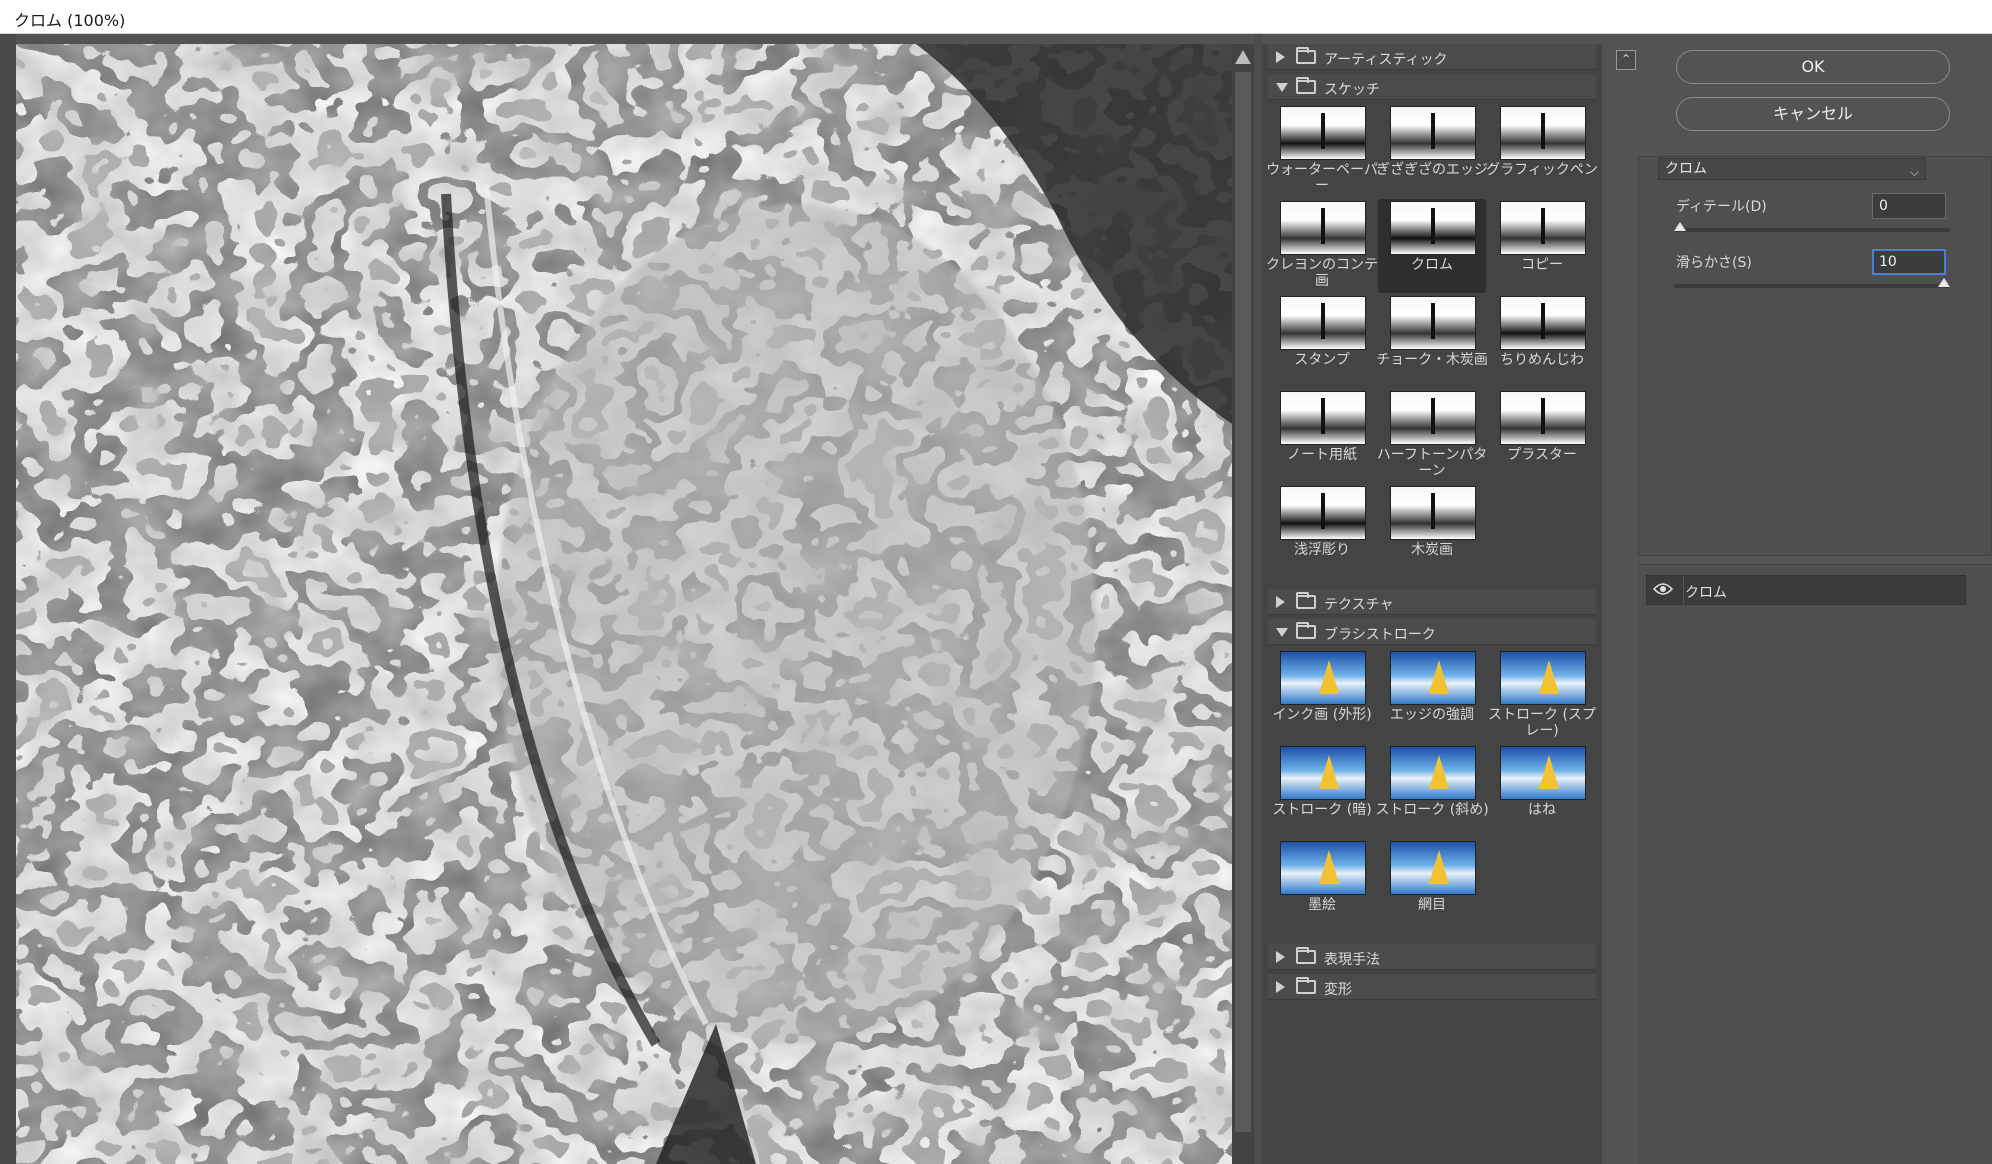 This screenshot has width=1992, height=1164. What do you see at coordinates (1909, 262) in the screenshot?
I see `smoothness-input: 10` at bounding box center [1909, 262].